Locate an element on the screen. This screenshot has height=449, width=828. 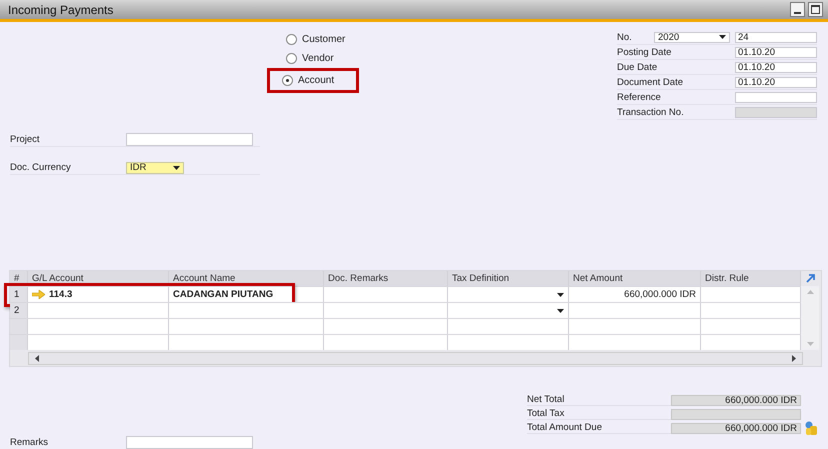
series-dropdown: 2020 is located at coordinates (692, 37).